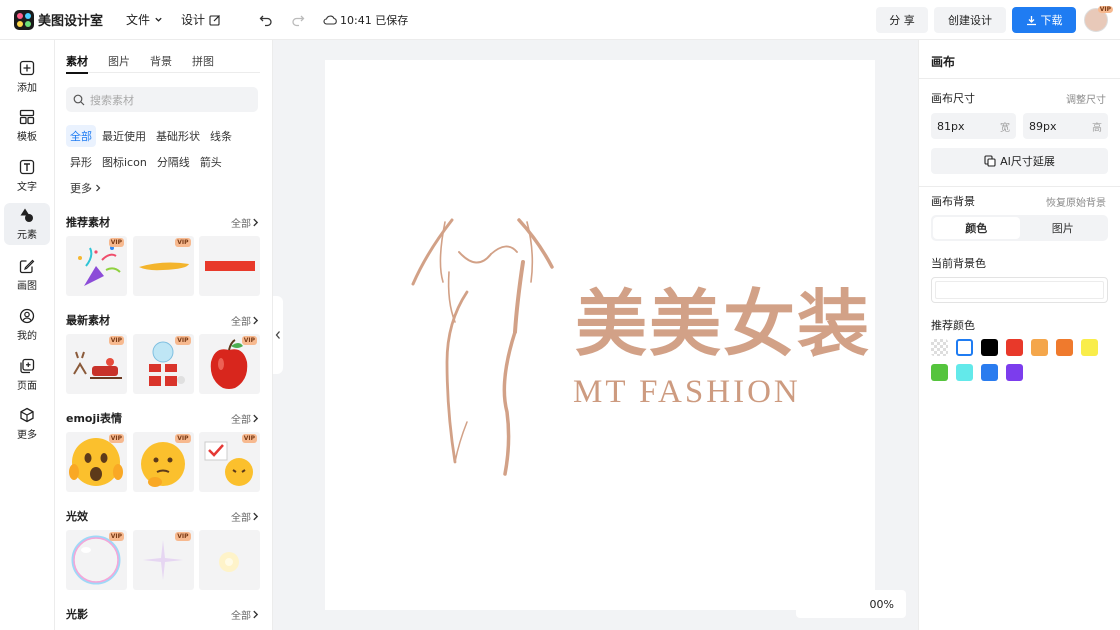 This screenshot has width=1120, height=630. What do you see at coordinates (27, 366) in the screenshot?
I see `add-page-icon` at bounding box center [27, 366].